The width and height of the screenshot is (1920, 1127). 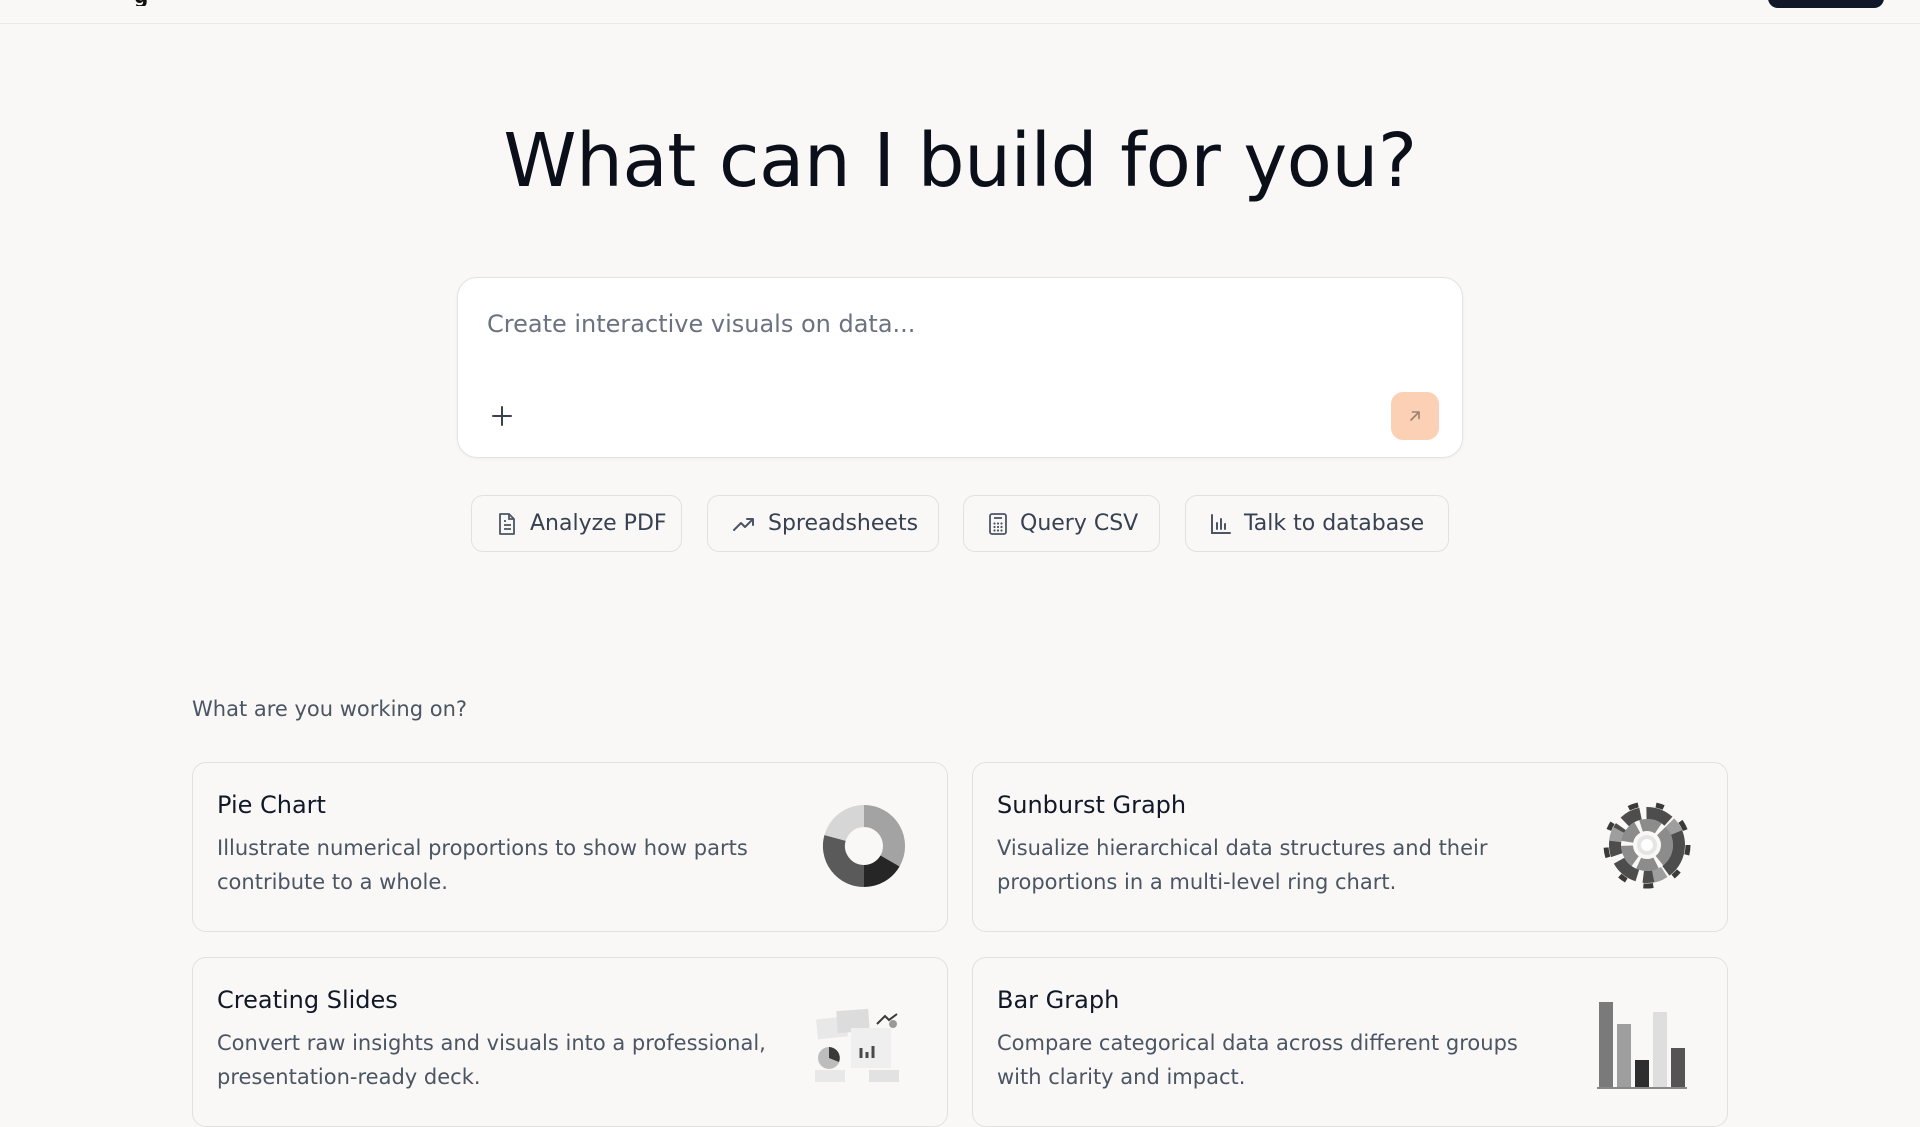 I want to click on donut-chart-illustration, so click(x=863, y=846).